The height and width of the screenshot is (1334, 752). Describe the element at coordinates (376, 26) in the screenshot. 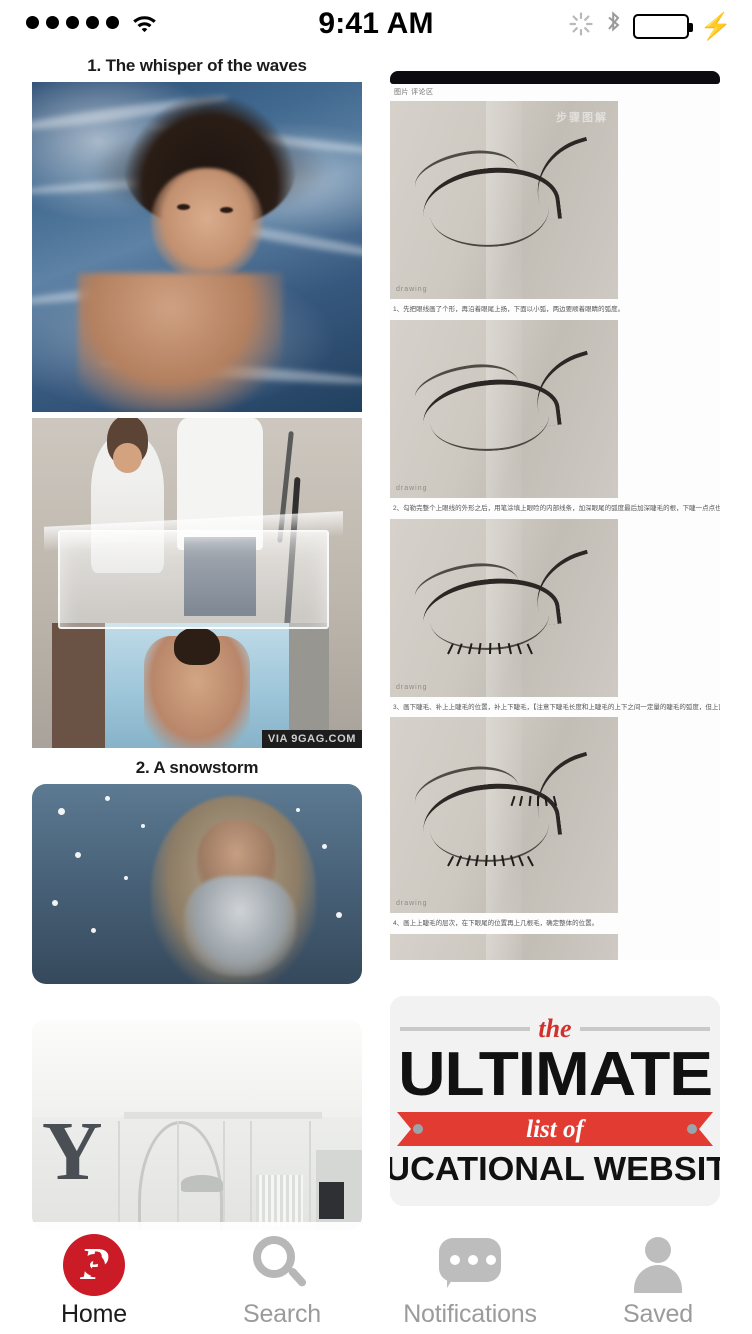

I see `status-bar: 9:41 AM ⚡` at that location.